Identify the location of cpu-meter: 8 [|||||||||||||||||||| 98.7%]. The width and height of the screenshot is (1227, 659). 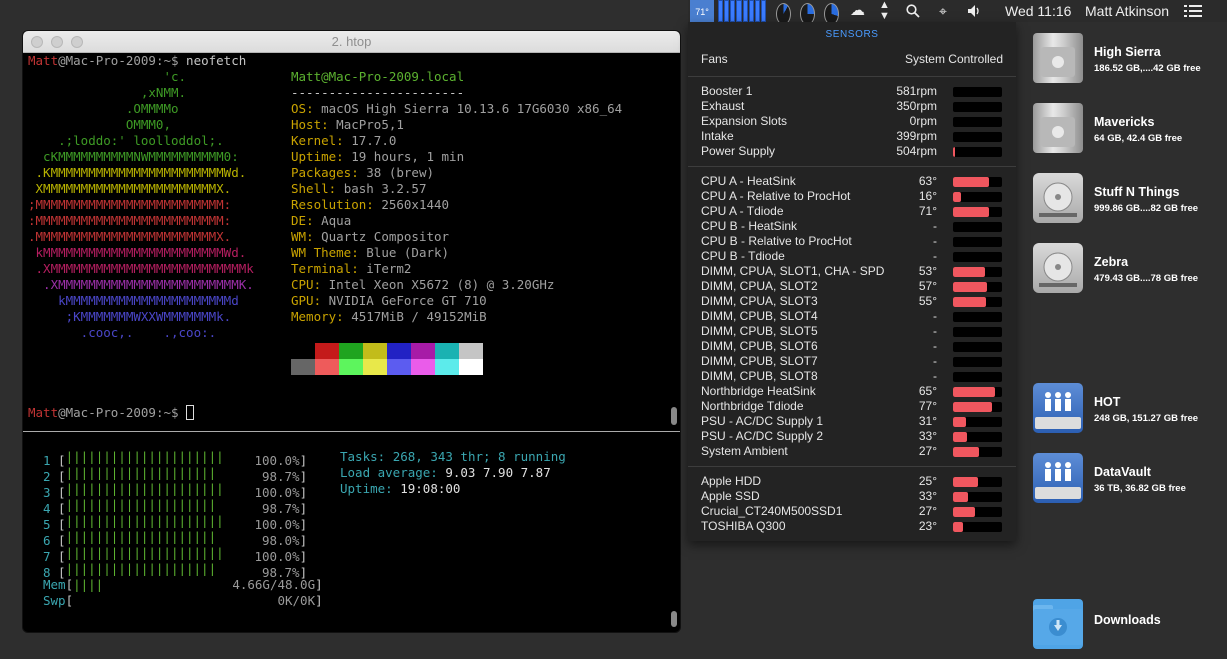
(175, 570).